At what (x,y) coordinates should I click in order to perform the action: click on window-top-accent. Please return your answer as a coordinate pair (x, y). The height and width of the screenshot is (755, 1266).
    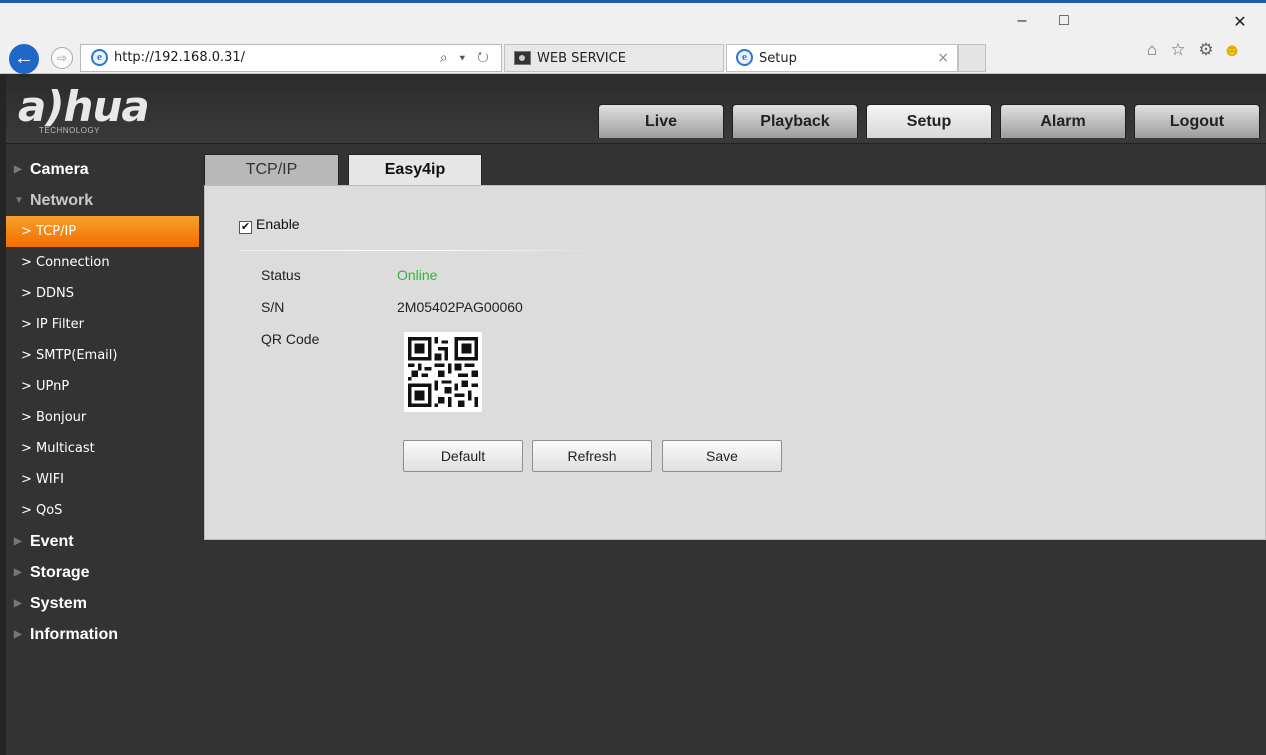
    Looking at the image, I should click on (633, 1).